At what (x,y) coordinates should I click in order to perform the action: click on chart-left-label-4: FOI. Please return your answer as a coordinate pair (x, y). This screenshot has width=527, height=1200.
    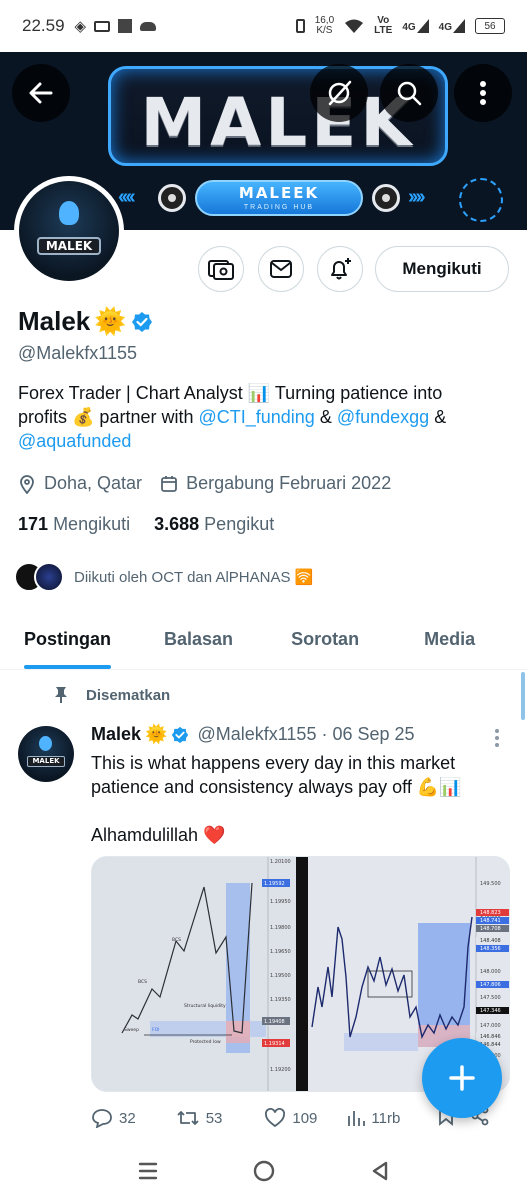
    Looking at the image, I should click on (155, 1030).